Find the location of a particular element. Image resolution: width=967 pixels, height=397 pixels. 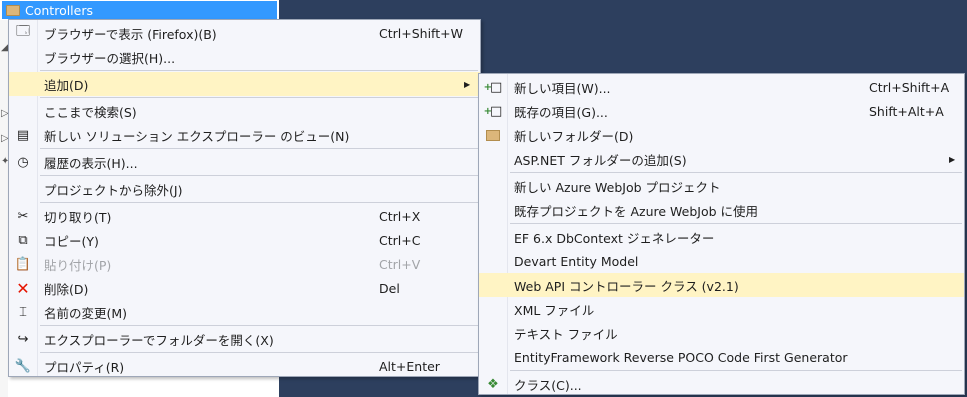

menu-item-rename: ⌶ 名前の変更(M) is located at coordinates (244, 312).